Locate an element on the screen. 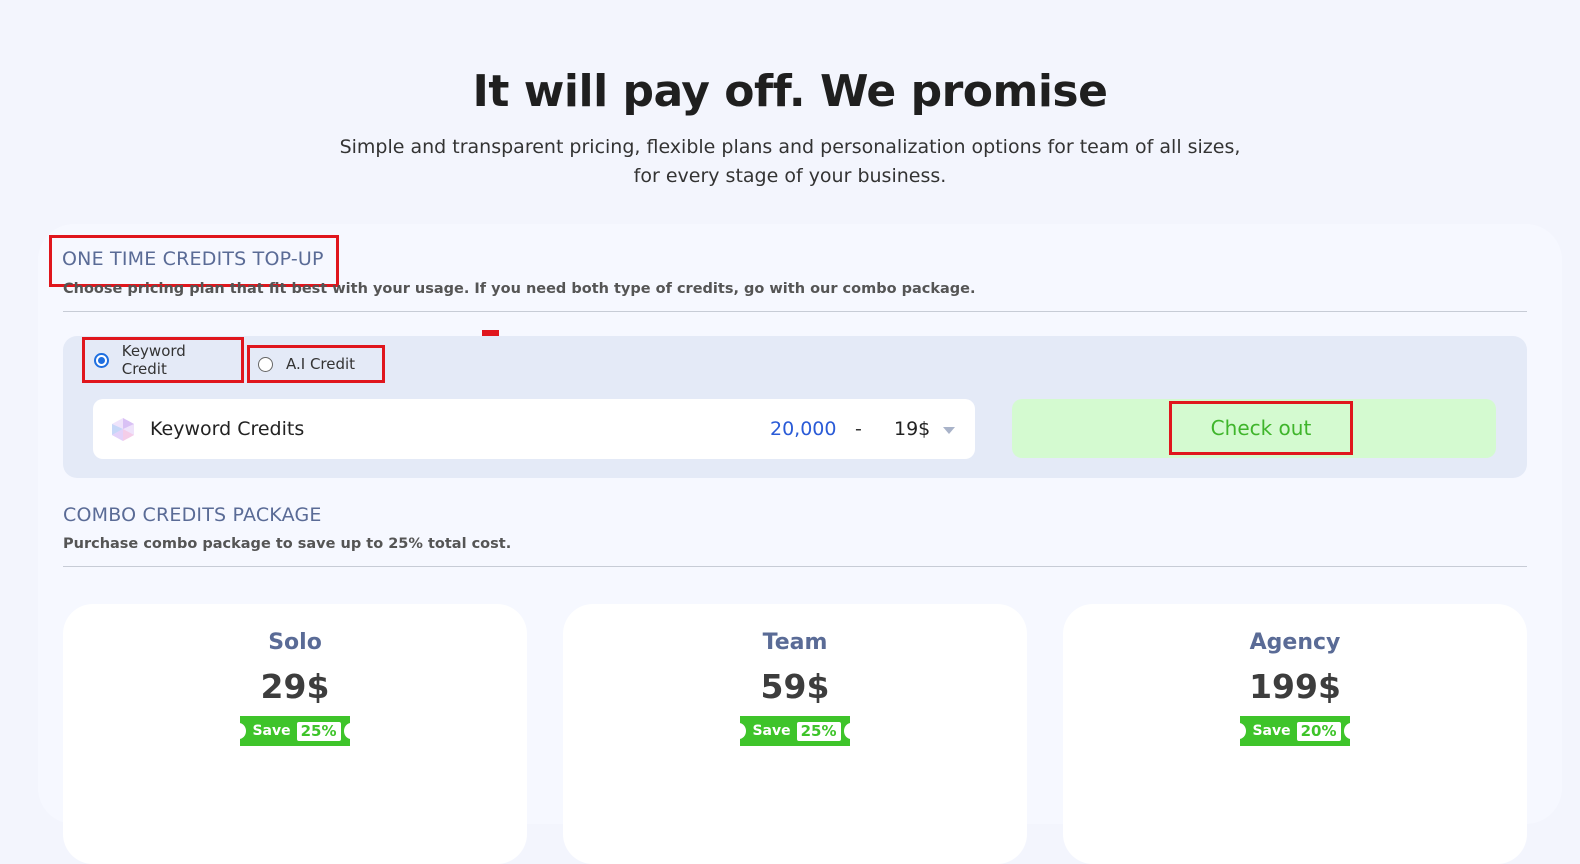 The width and height of the screenshot is (1580, 864). page-subtitle-line2: for every stage of your business. is located at coordinates (790, 176).